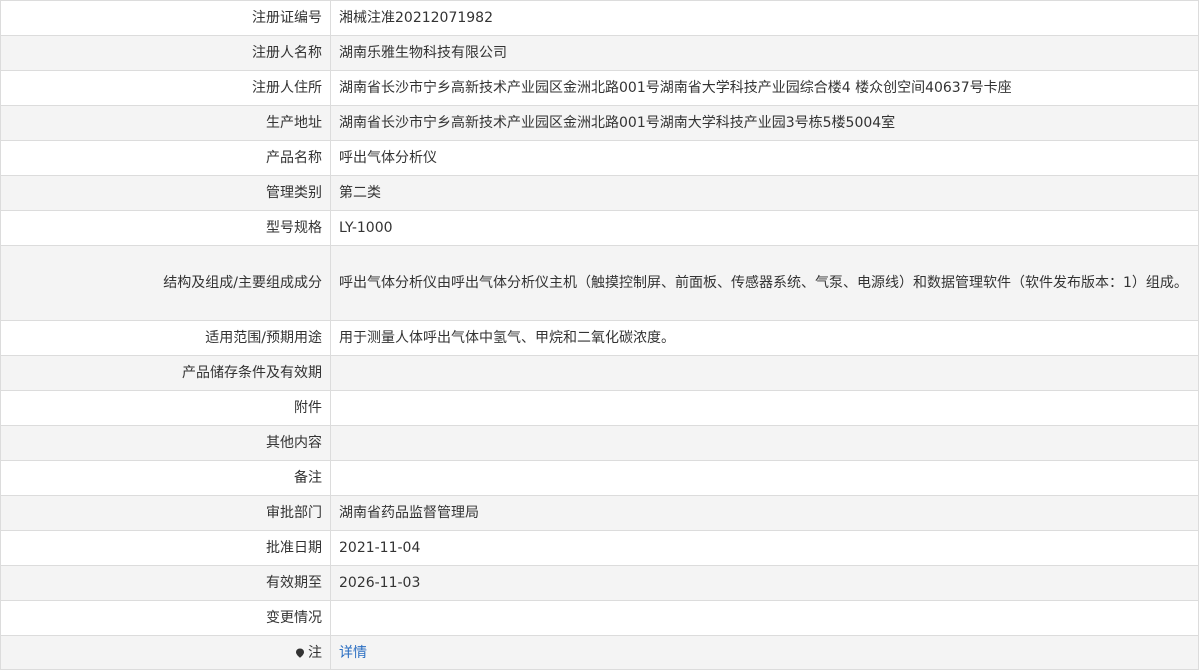 The width and height of the screenshot is (1200, 670). Describe the element at coordinates (315, 652) in the screenshot. I see `note-label: 注` at that location.